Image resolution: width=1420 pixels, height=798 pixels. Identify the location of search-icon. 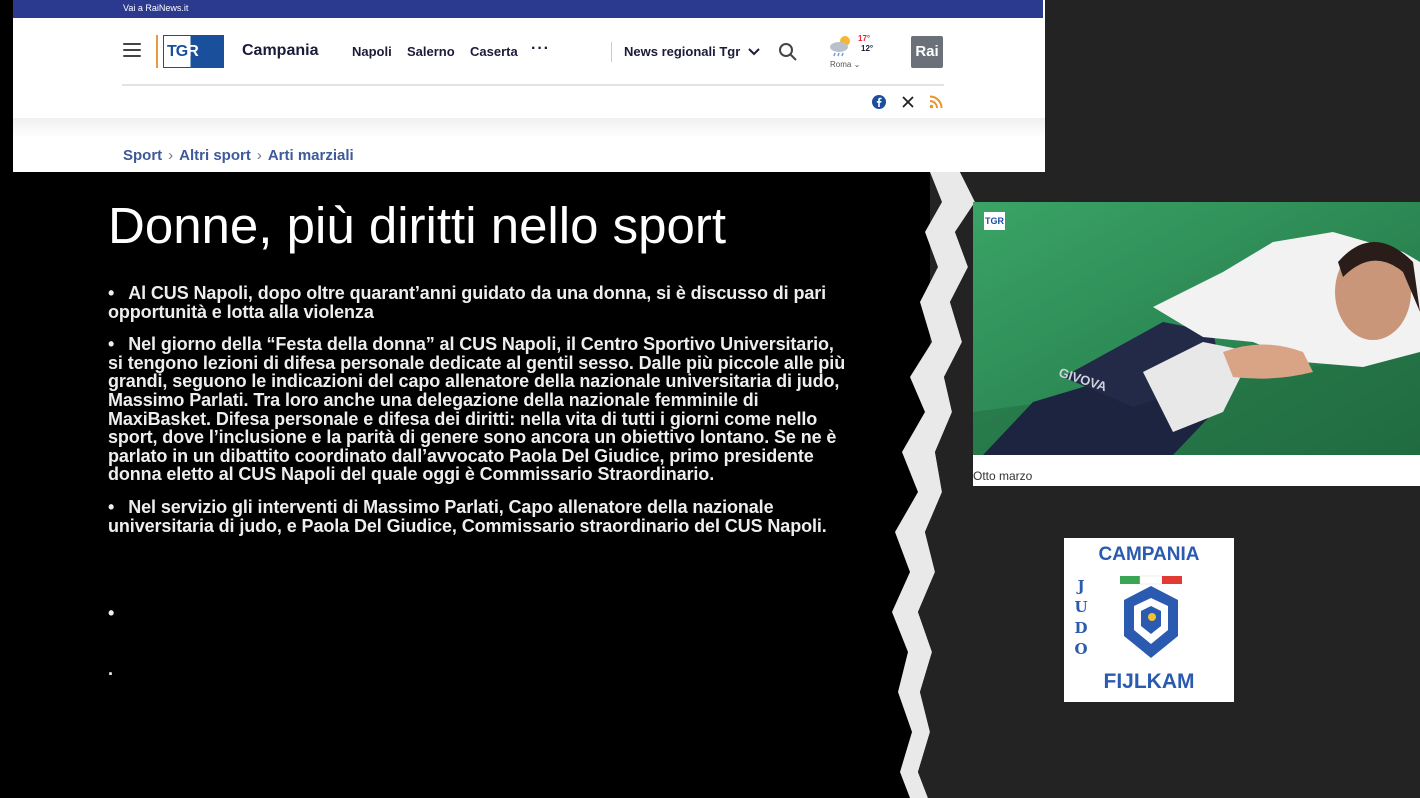
(788, 52).